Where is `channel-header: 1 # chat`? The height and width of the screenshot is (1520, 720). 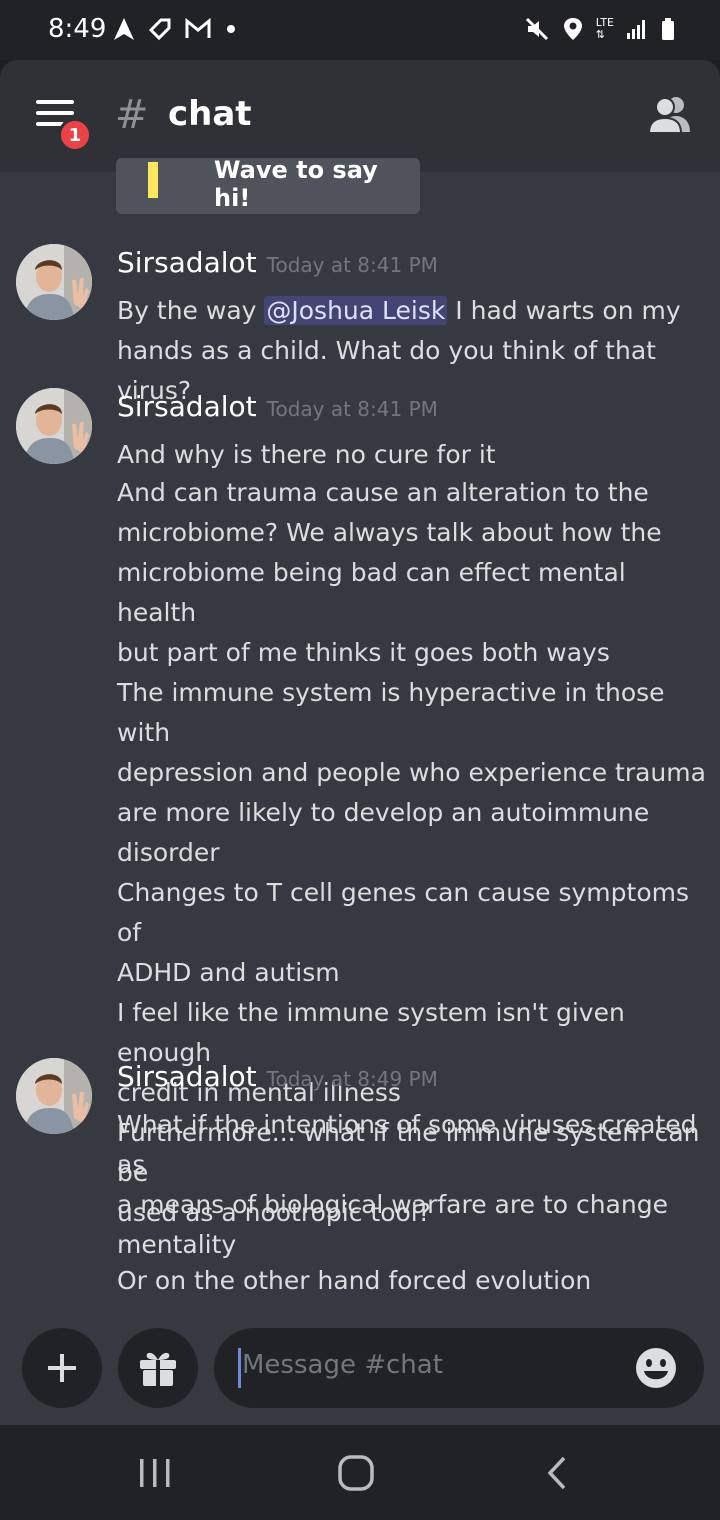 channel-header: 1 # chat is located at coordinates (360, 116).